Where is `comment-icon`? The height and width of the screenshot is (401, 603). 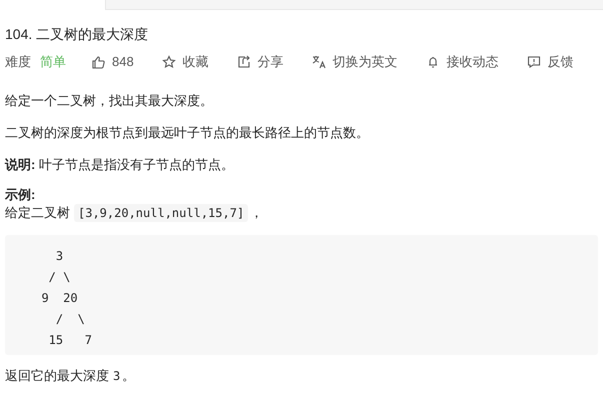 comment-icon is located at coordinates (533, 62).